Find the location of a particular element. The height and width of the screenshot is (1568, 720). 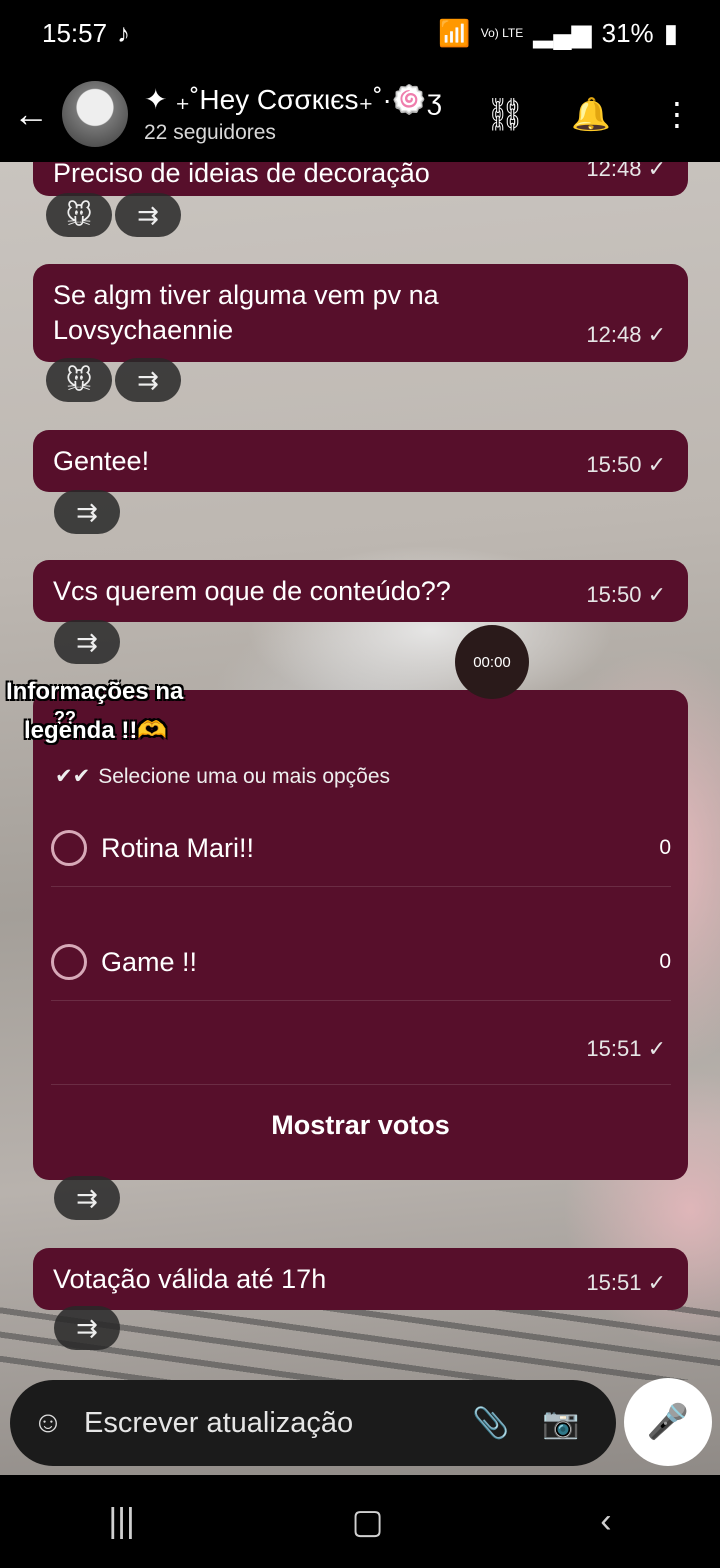

follower-count: 22 seguidores is located at coordinates (210, 132).